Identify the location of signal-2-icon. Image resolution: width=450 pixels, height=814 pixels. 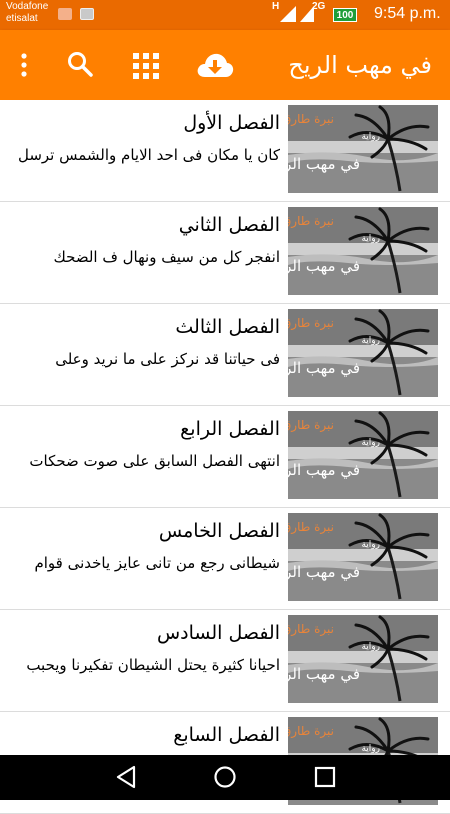
(307, 14).